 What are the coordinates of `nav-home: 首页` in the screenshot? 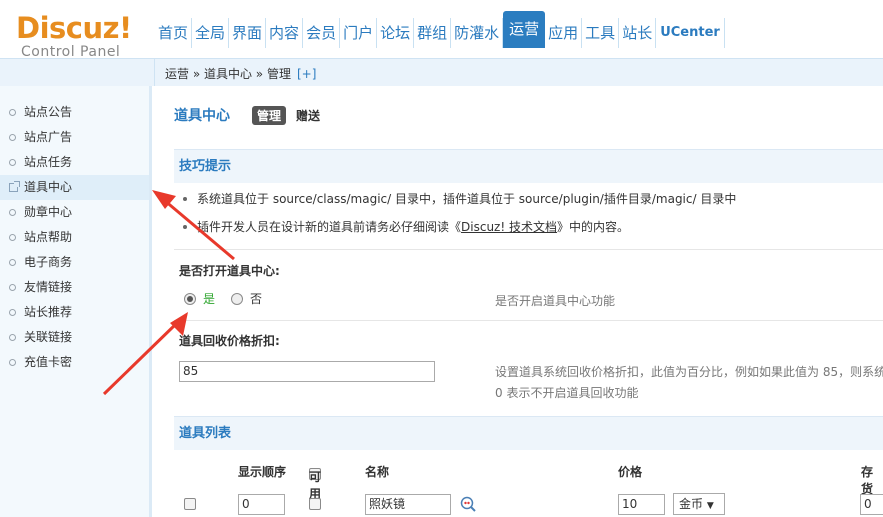 It's located at (173, 33).